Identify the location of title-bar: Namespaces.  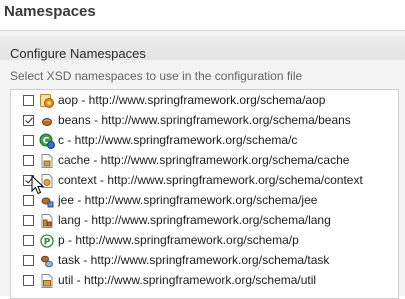
(202, 15).